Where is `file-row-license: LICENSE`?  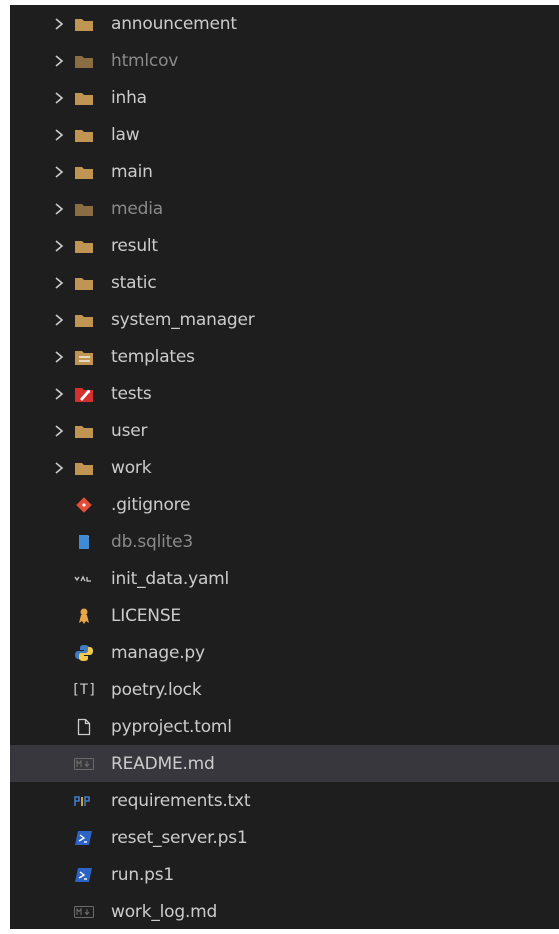
file-row-license: LICENSE is located at coordinates (284, 615).